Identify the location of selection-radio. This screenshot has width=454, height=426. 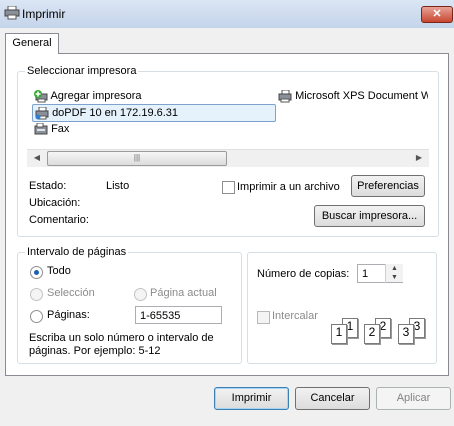
(36, 294).